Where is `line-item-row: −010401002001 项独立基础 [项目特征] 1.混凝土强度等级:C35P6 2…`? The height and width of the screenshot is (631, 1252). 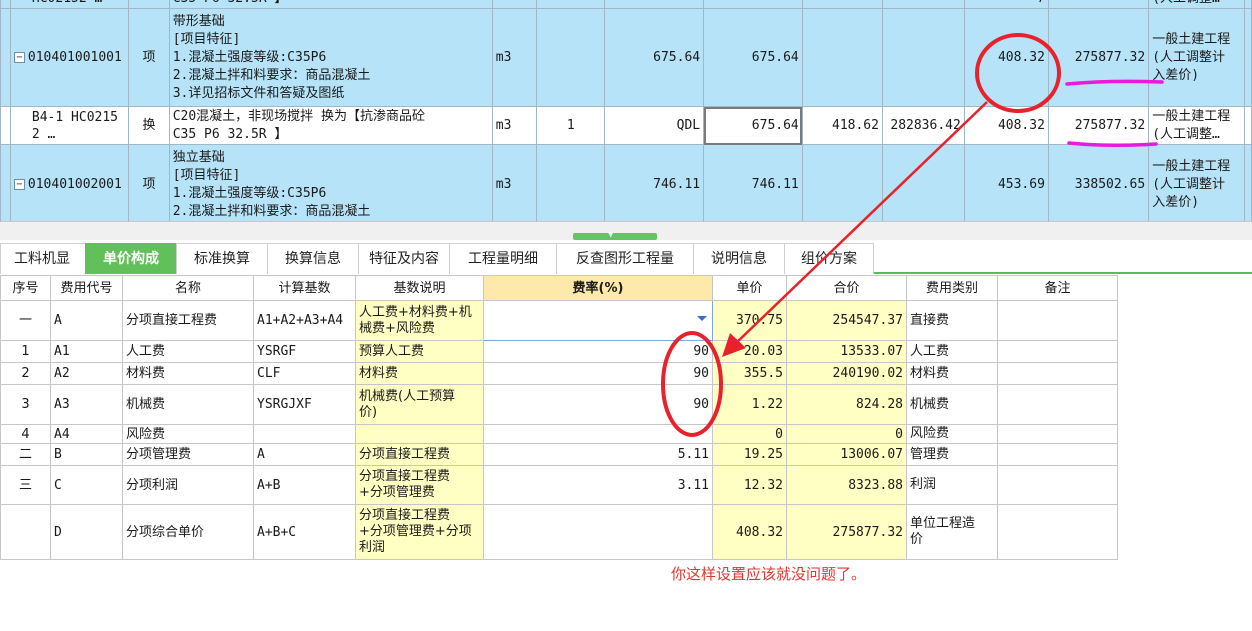 line-item-row: −010401002001 项独立基础 [项目特征] 1.混凝土强度等级:C35P6 2… is located at coordinates (626, 182).